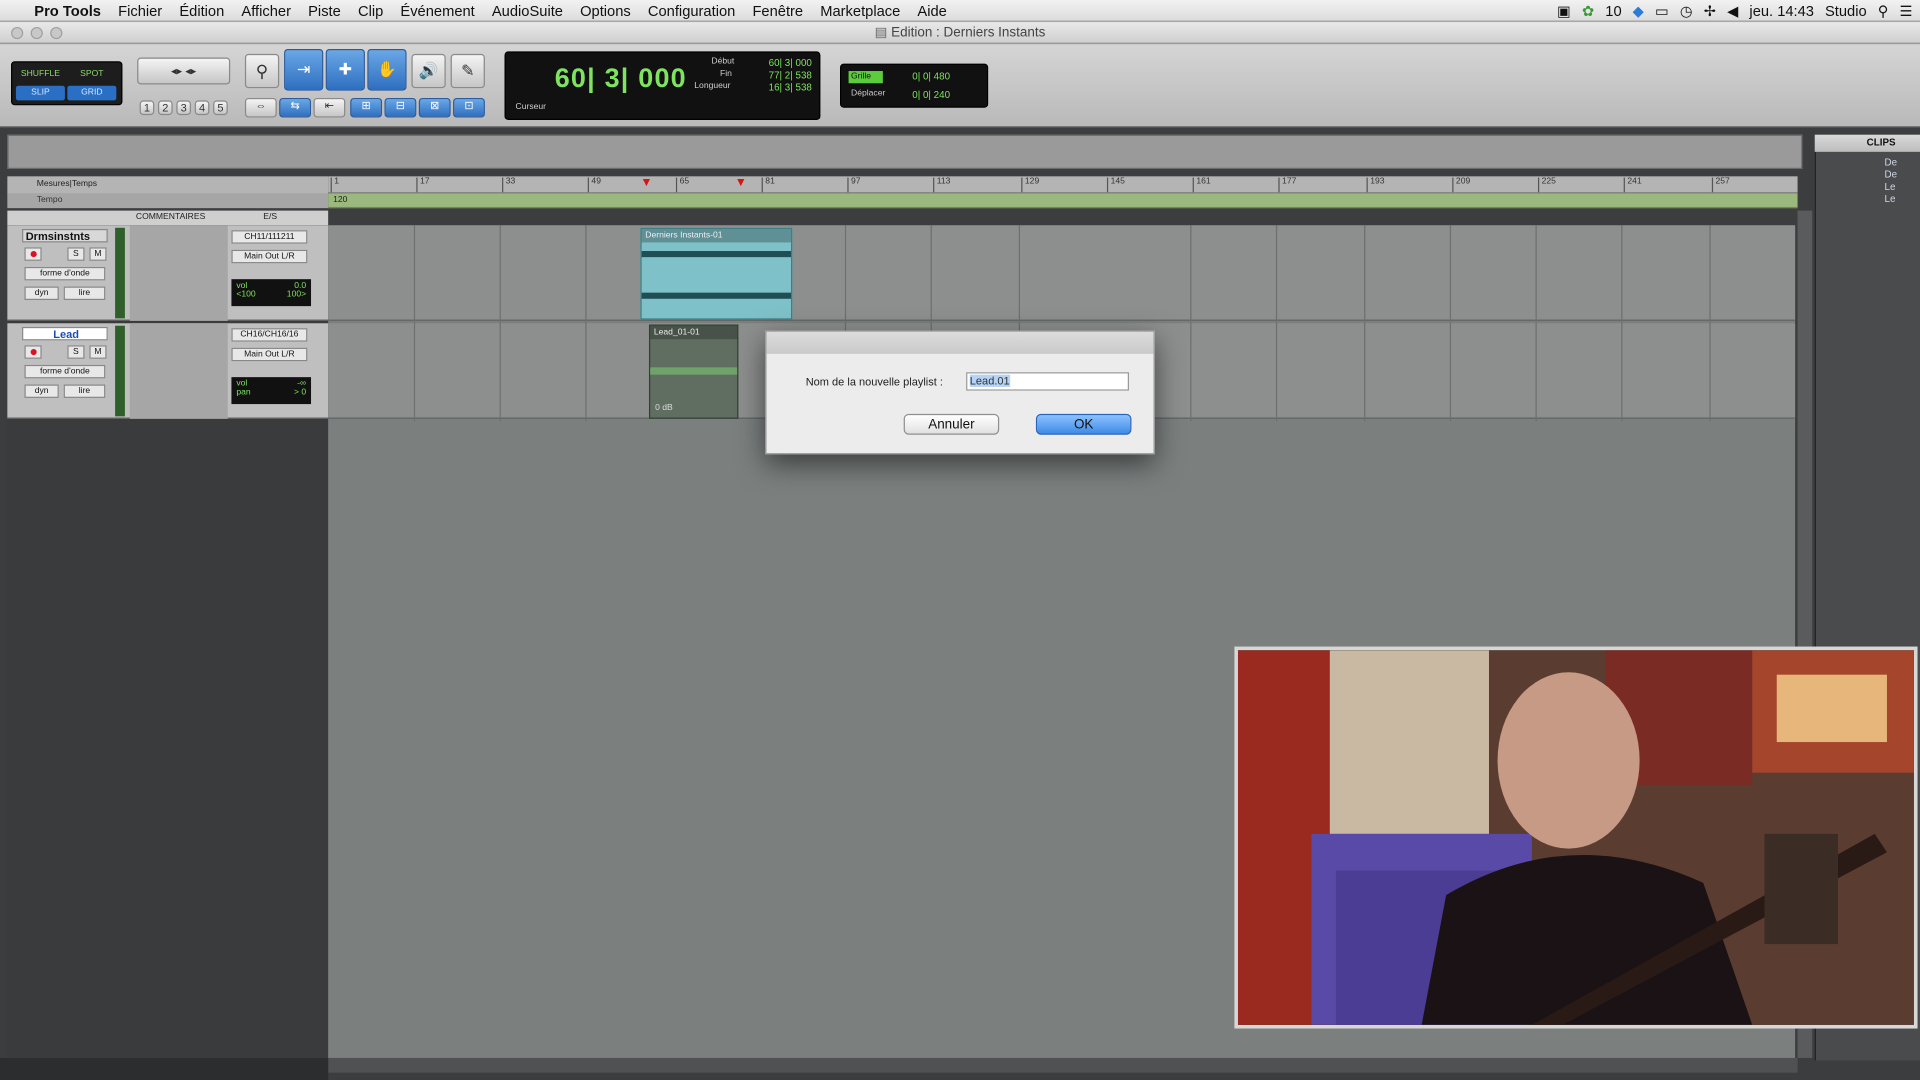 This screenshot has width=1920, height=1080. Describe the element at coordinates (1063, 201) in the screenshot. I see `tempo-ruler: 120` at that location.